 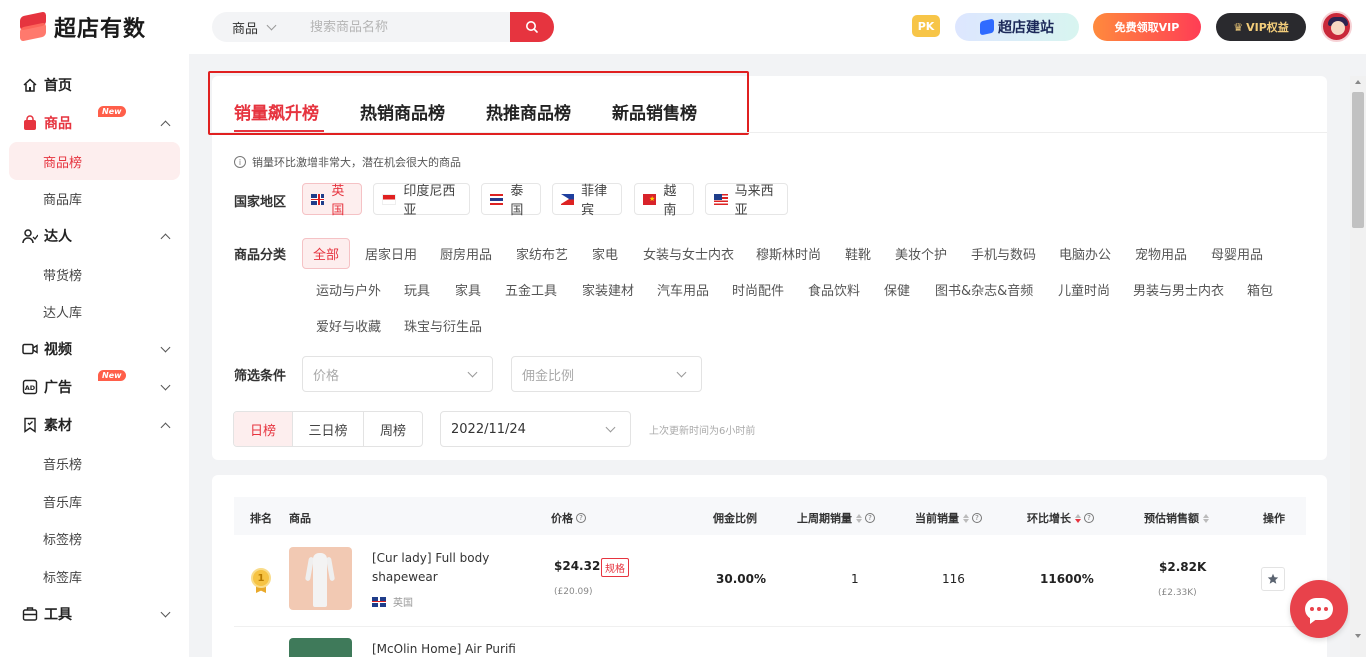 I want to click on category-chip: 箱包, so click(x=1260, y=289).